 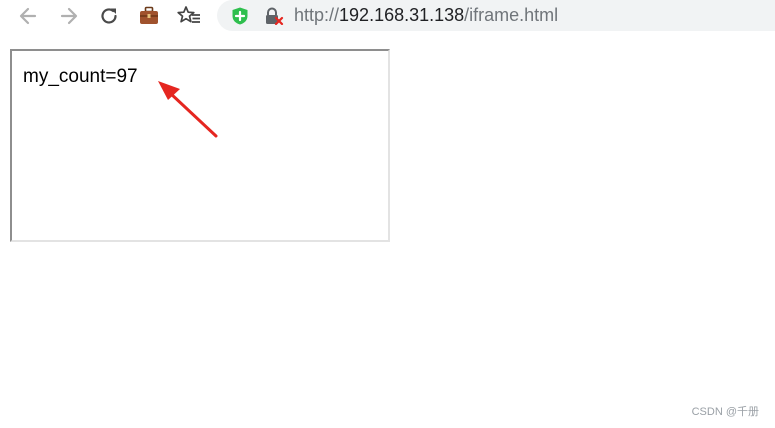 I want to click on lock-warning-icon, so click(x=274, y=16).